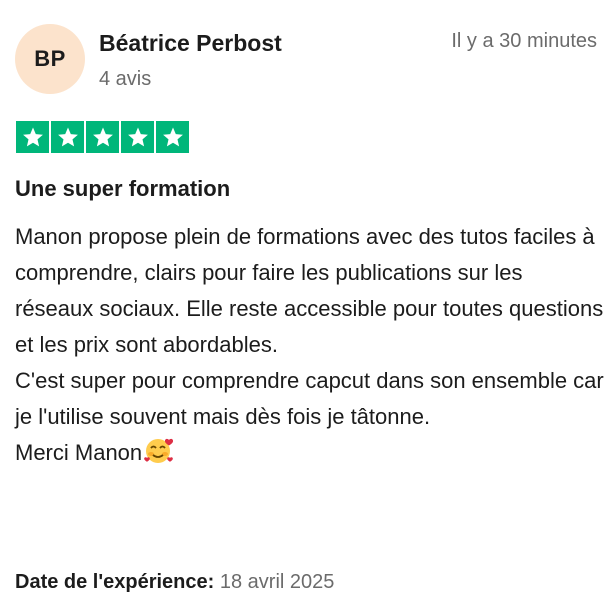  I want to click on avatar-initials: BP, so click(50, 58).